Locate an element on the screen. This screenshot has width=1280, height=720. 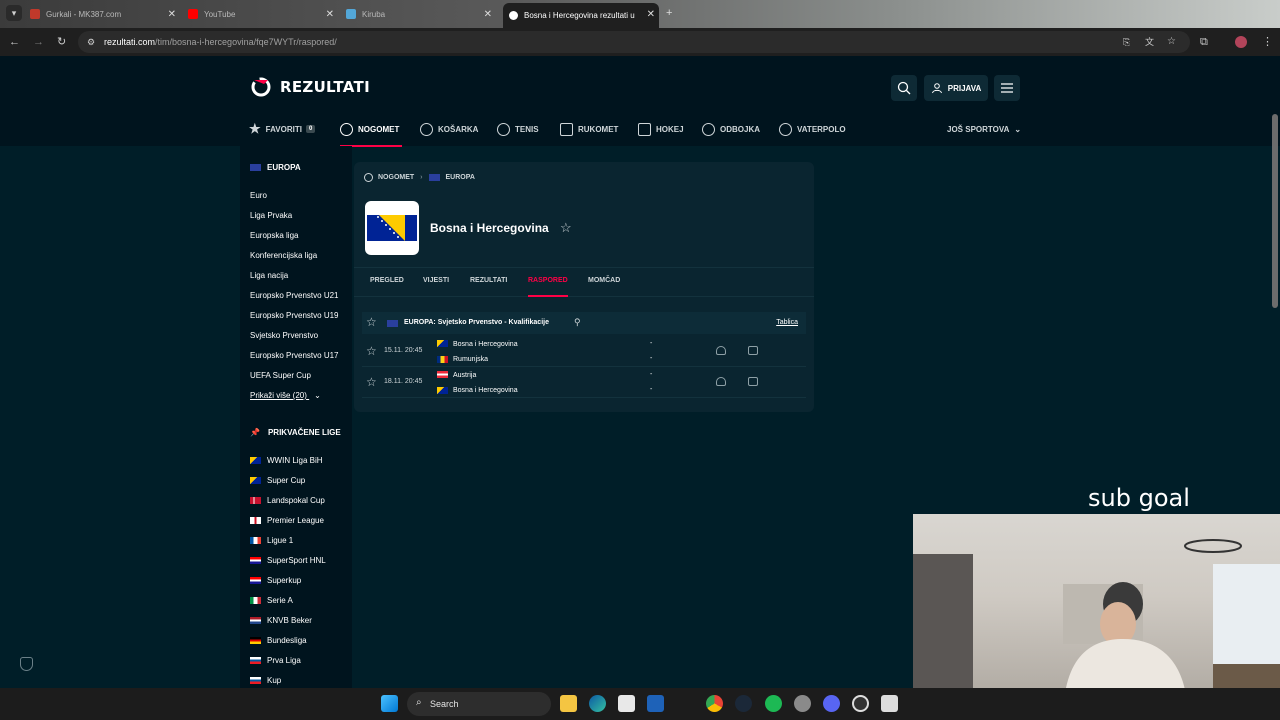
tab-news: VIJESTI is located at coordinates (436, 280).